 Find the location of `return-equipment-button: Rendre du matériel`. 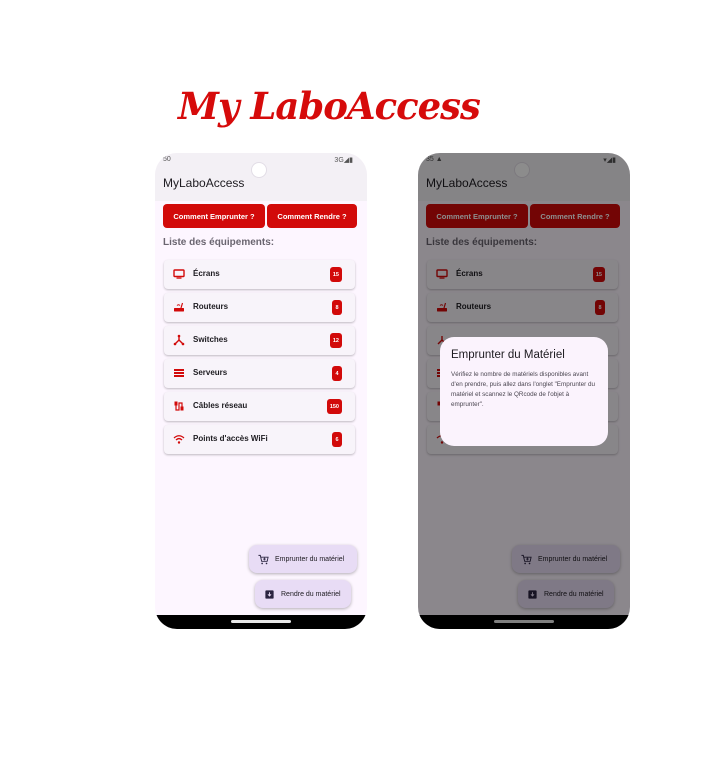

return-equipment-button: Rendre du matériel is located at coordinates (303, 594).